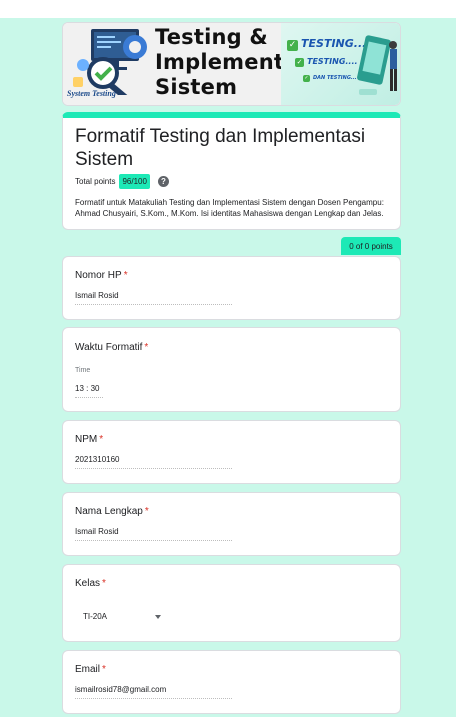 This screenshot has width=456, height=717. Describe the element at coordinates (163, 181) in the screenshot. I see `help-icon: ?` at that location.